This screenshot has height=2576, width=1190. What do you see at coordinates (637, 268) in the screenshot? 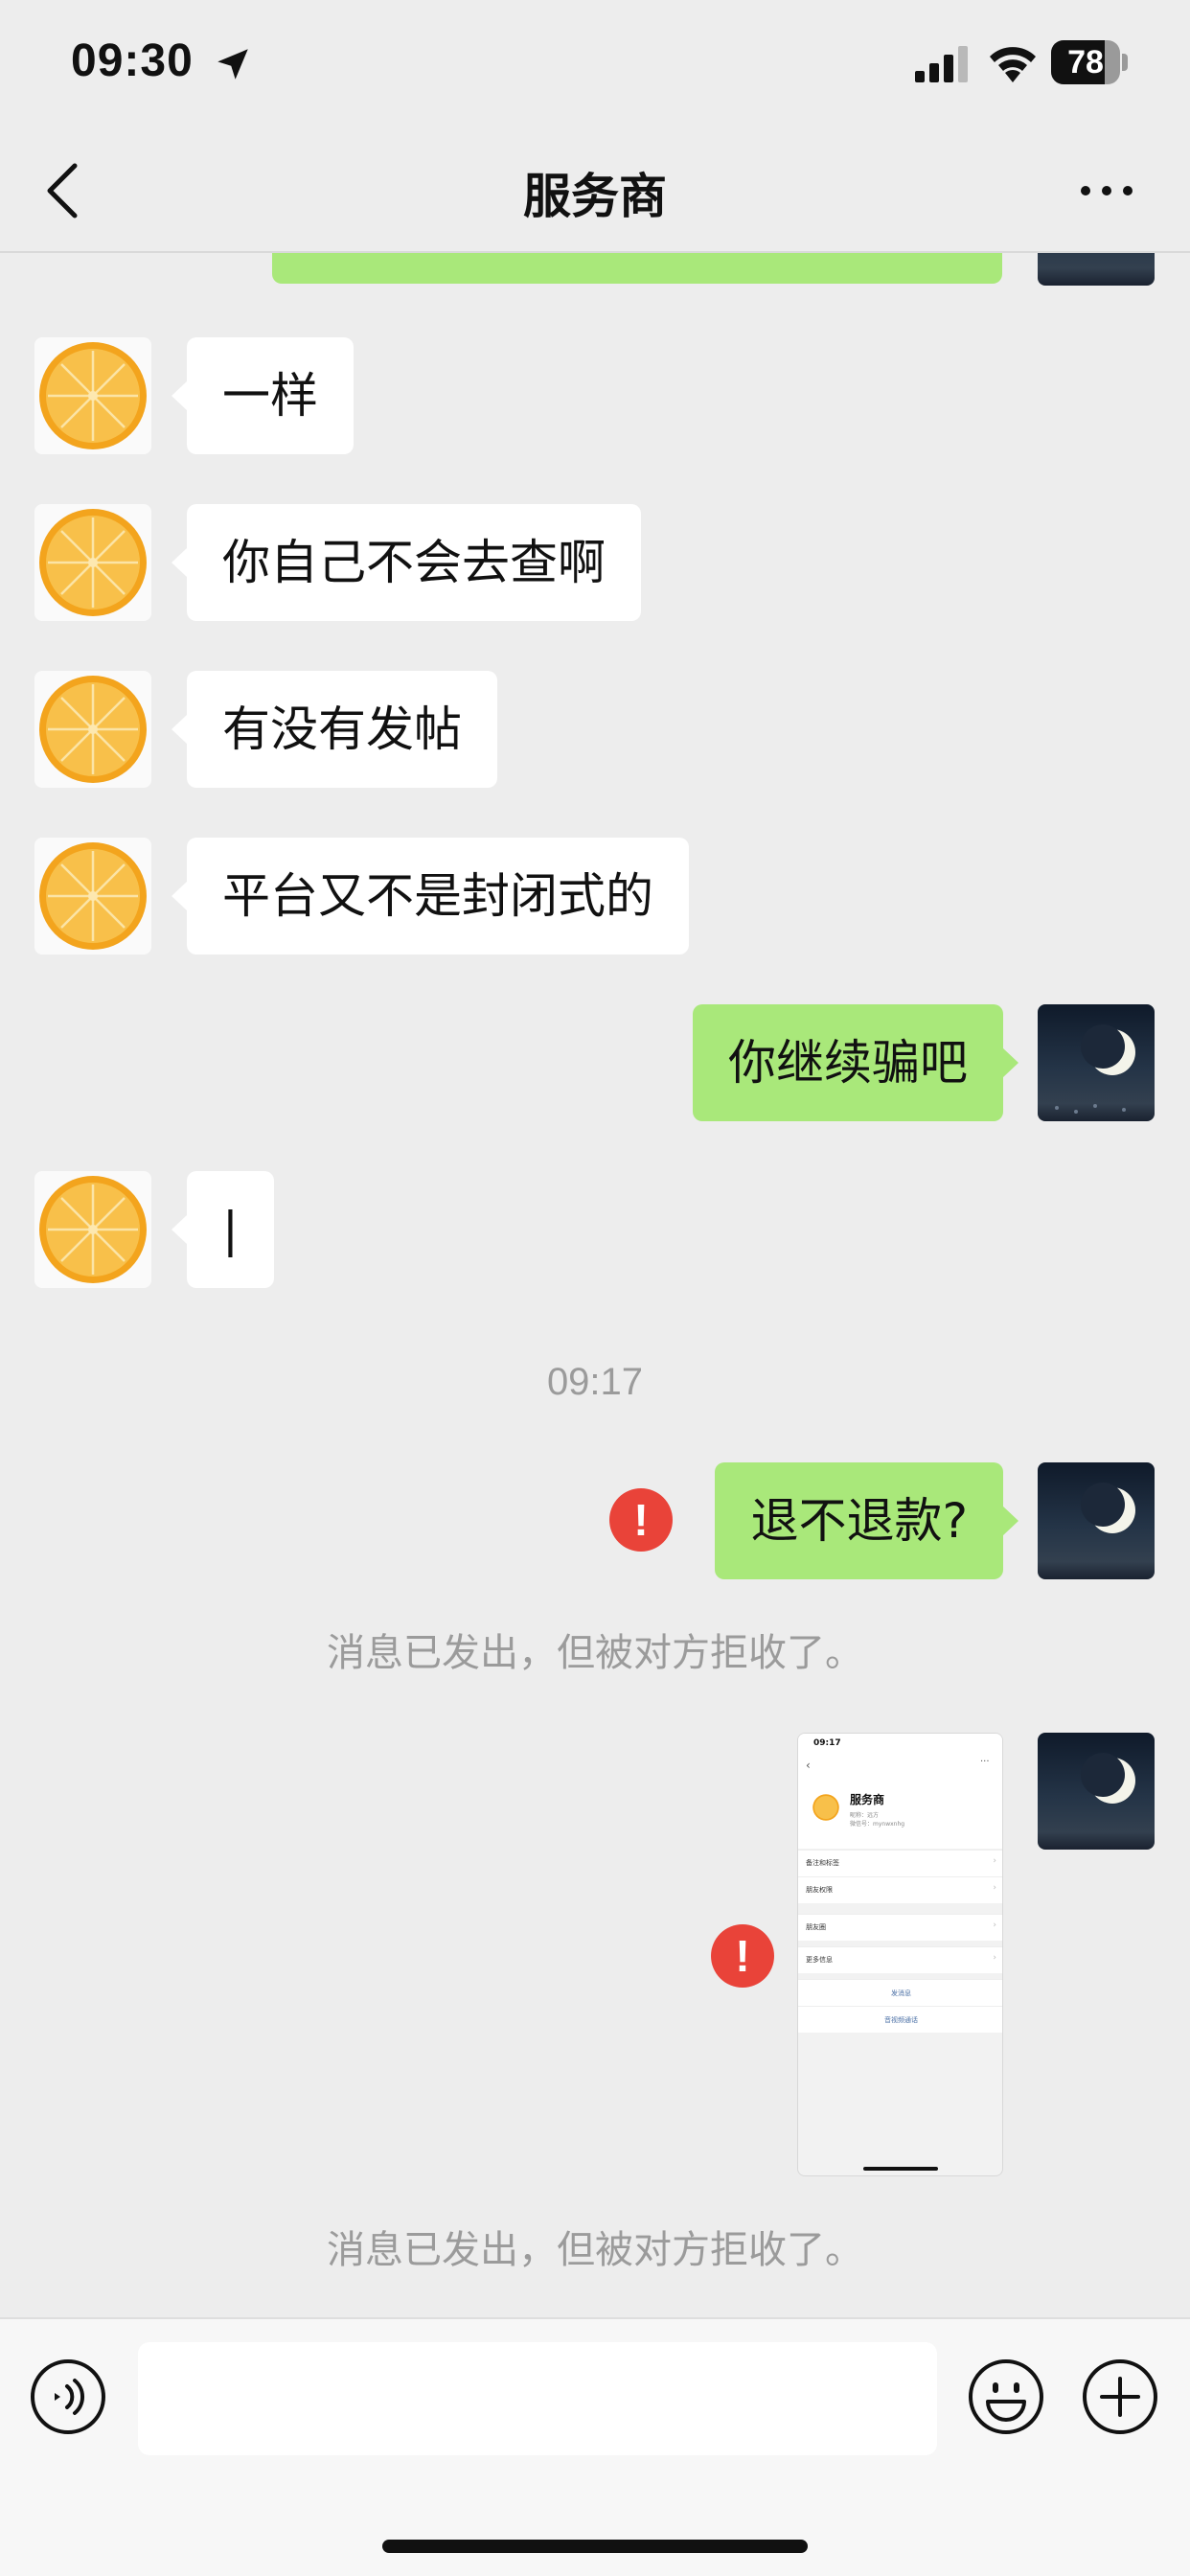
I see `previous-message-bubble-partial` at bounding box center [637, 268].